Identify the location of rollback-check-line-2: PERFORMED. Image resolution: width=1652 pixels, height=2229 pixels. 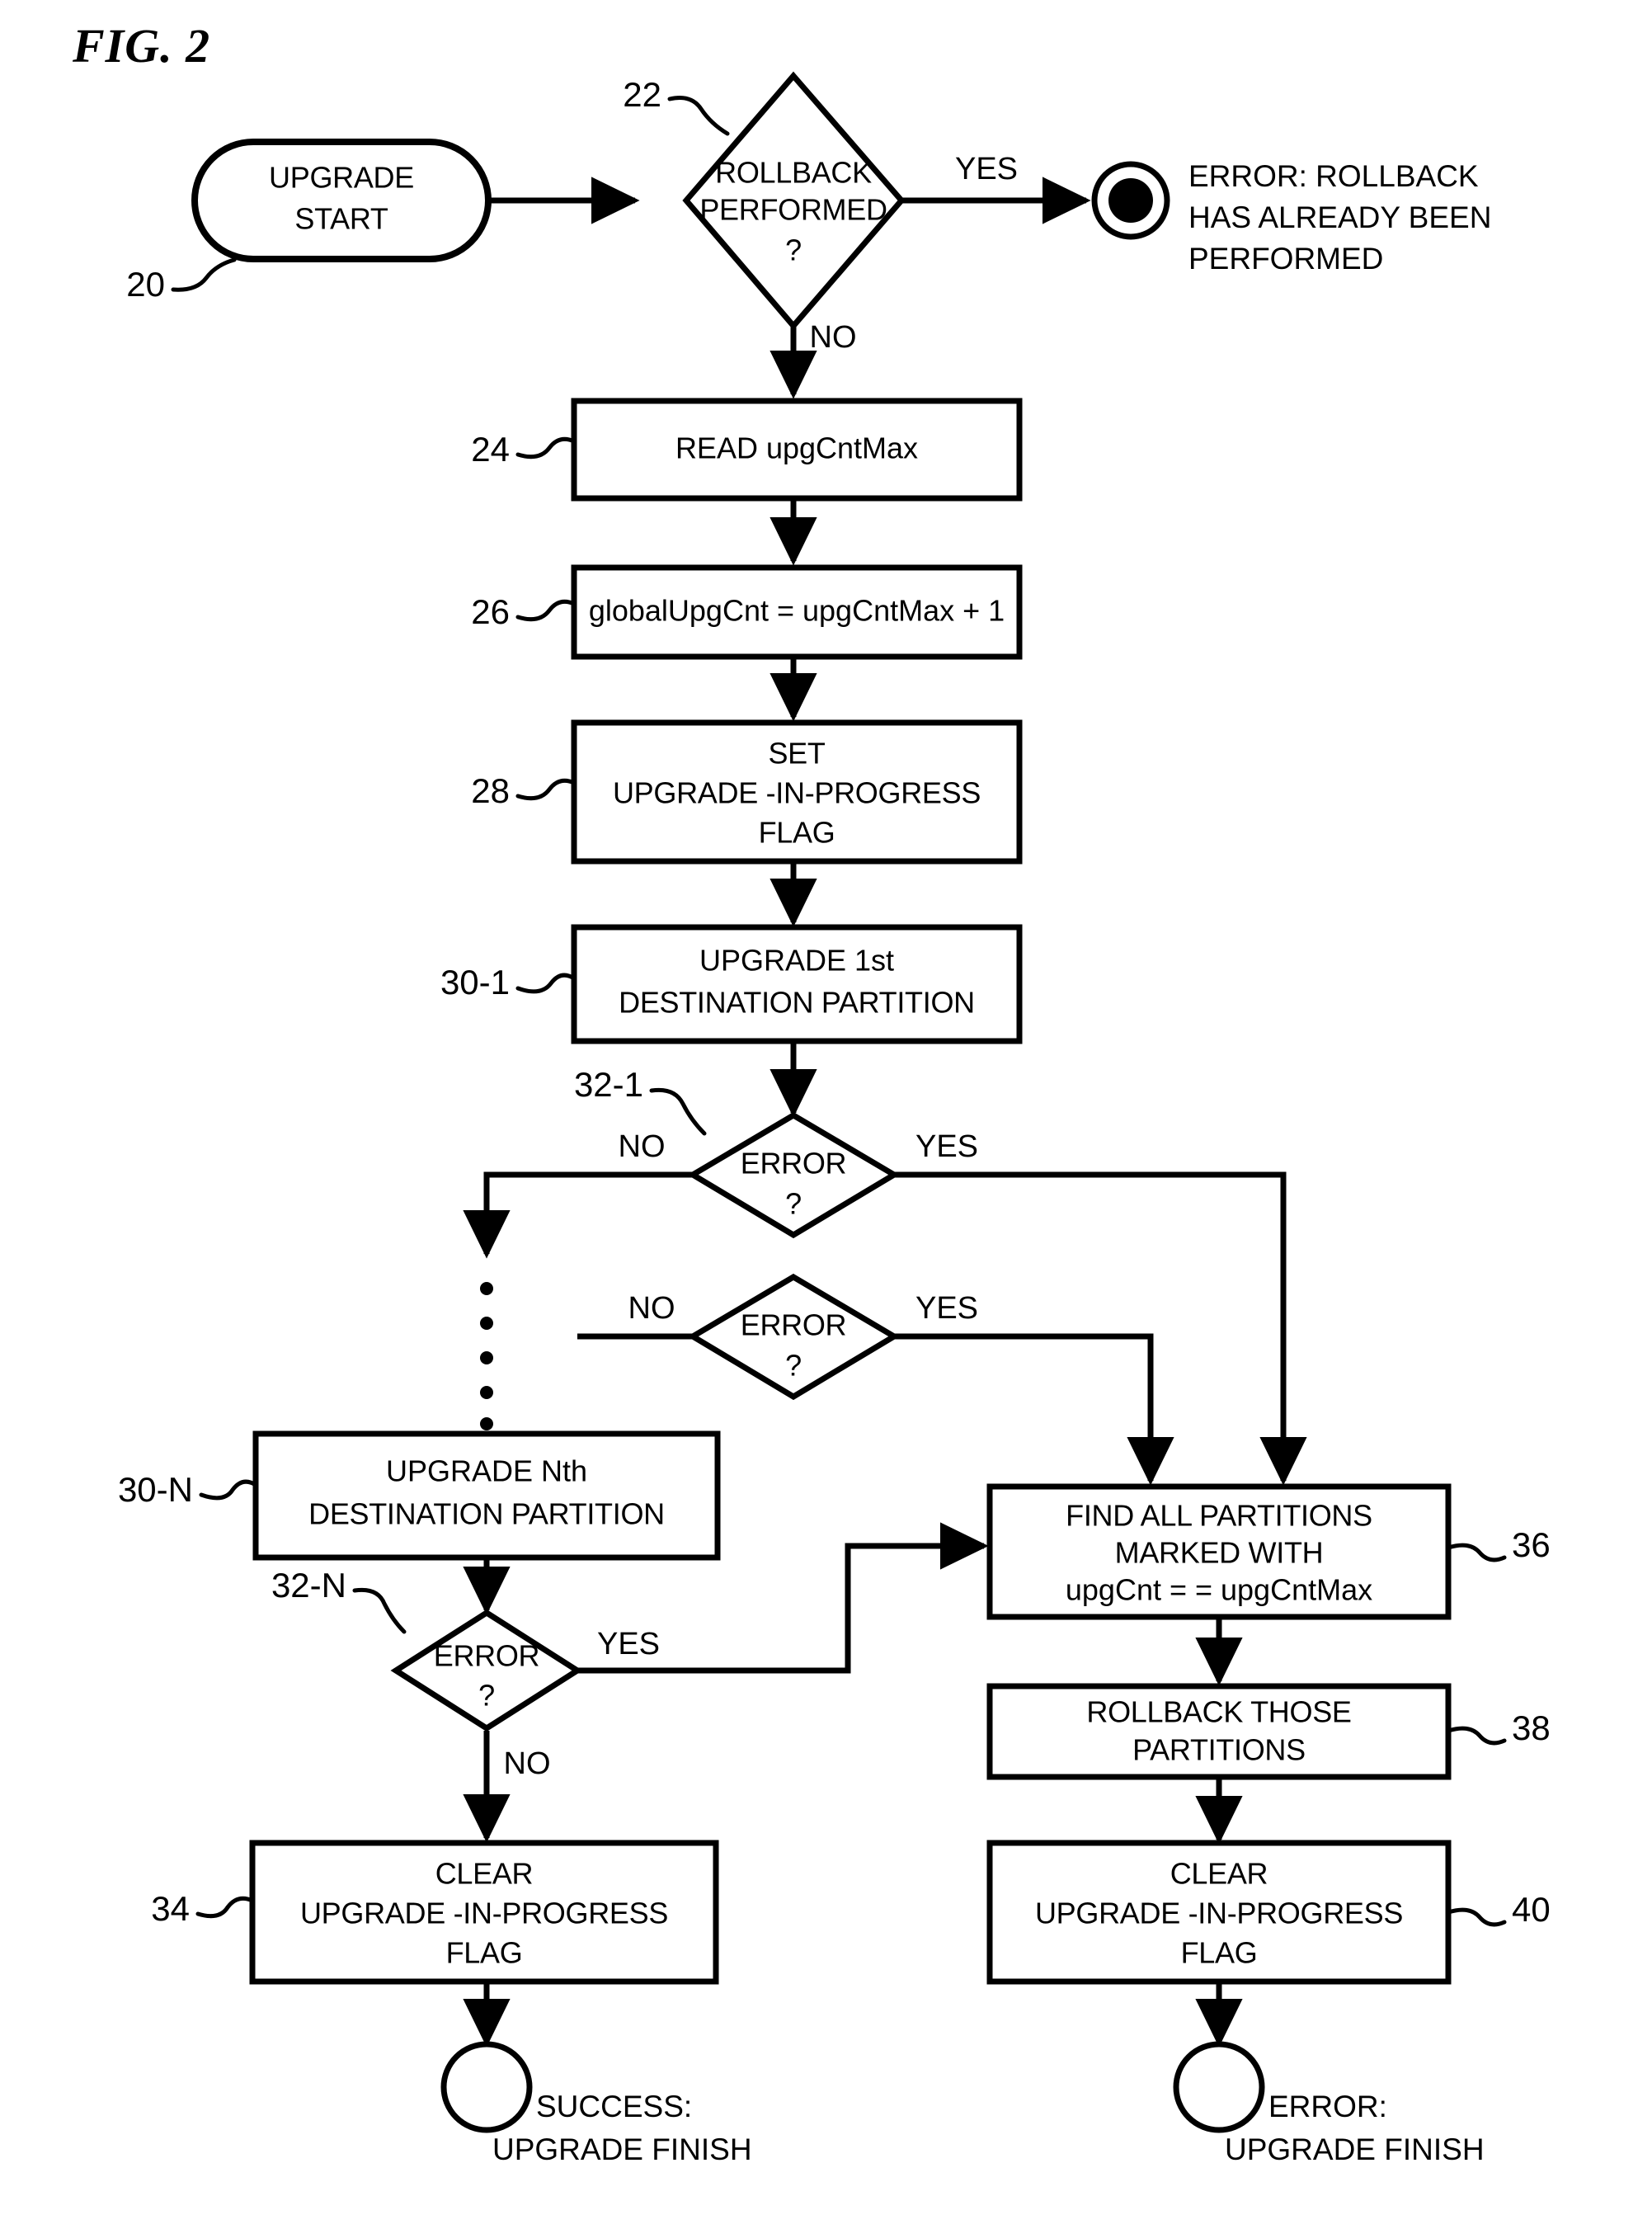
(793, 210).